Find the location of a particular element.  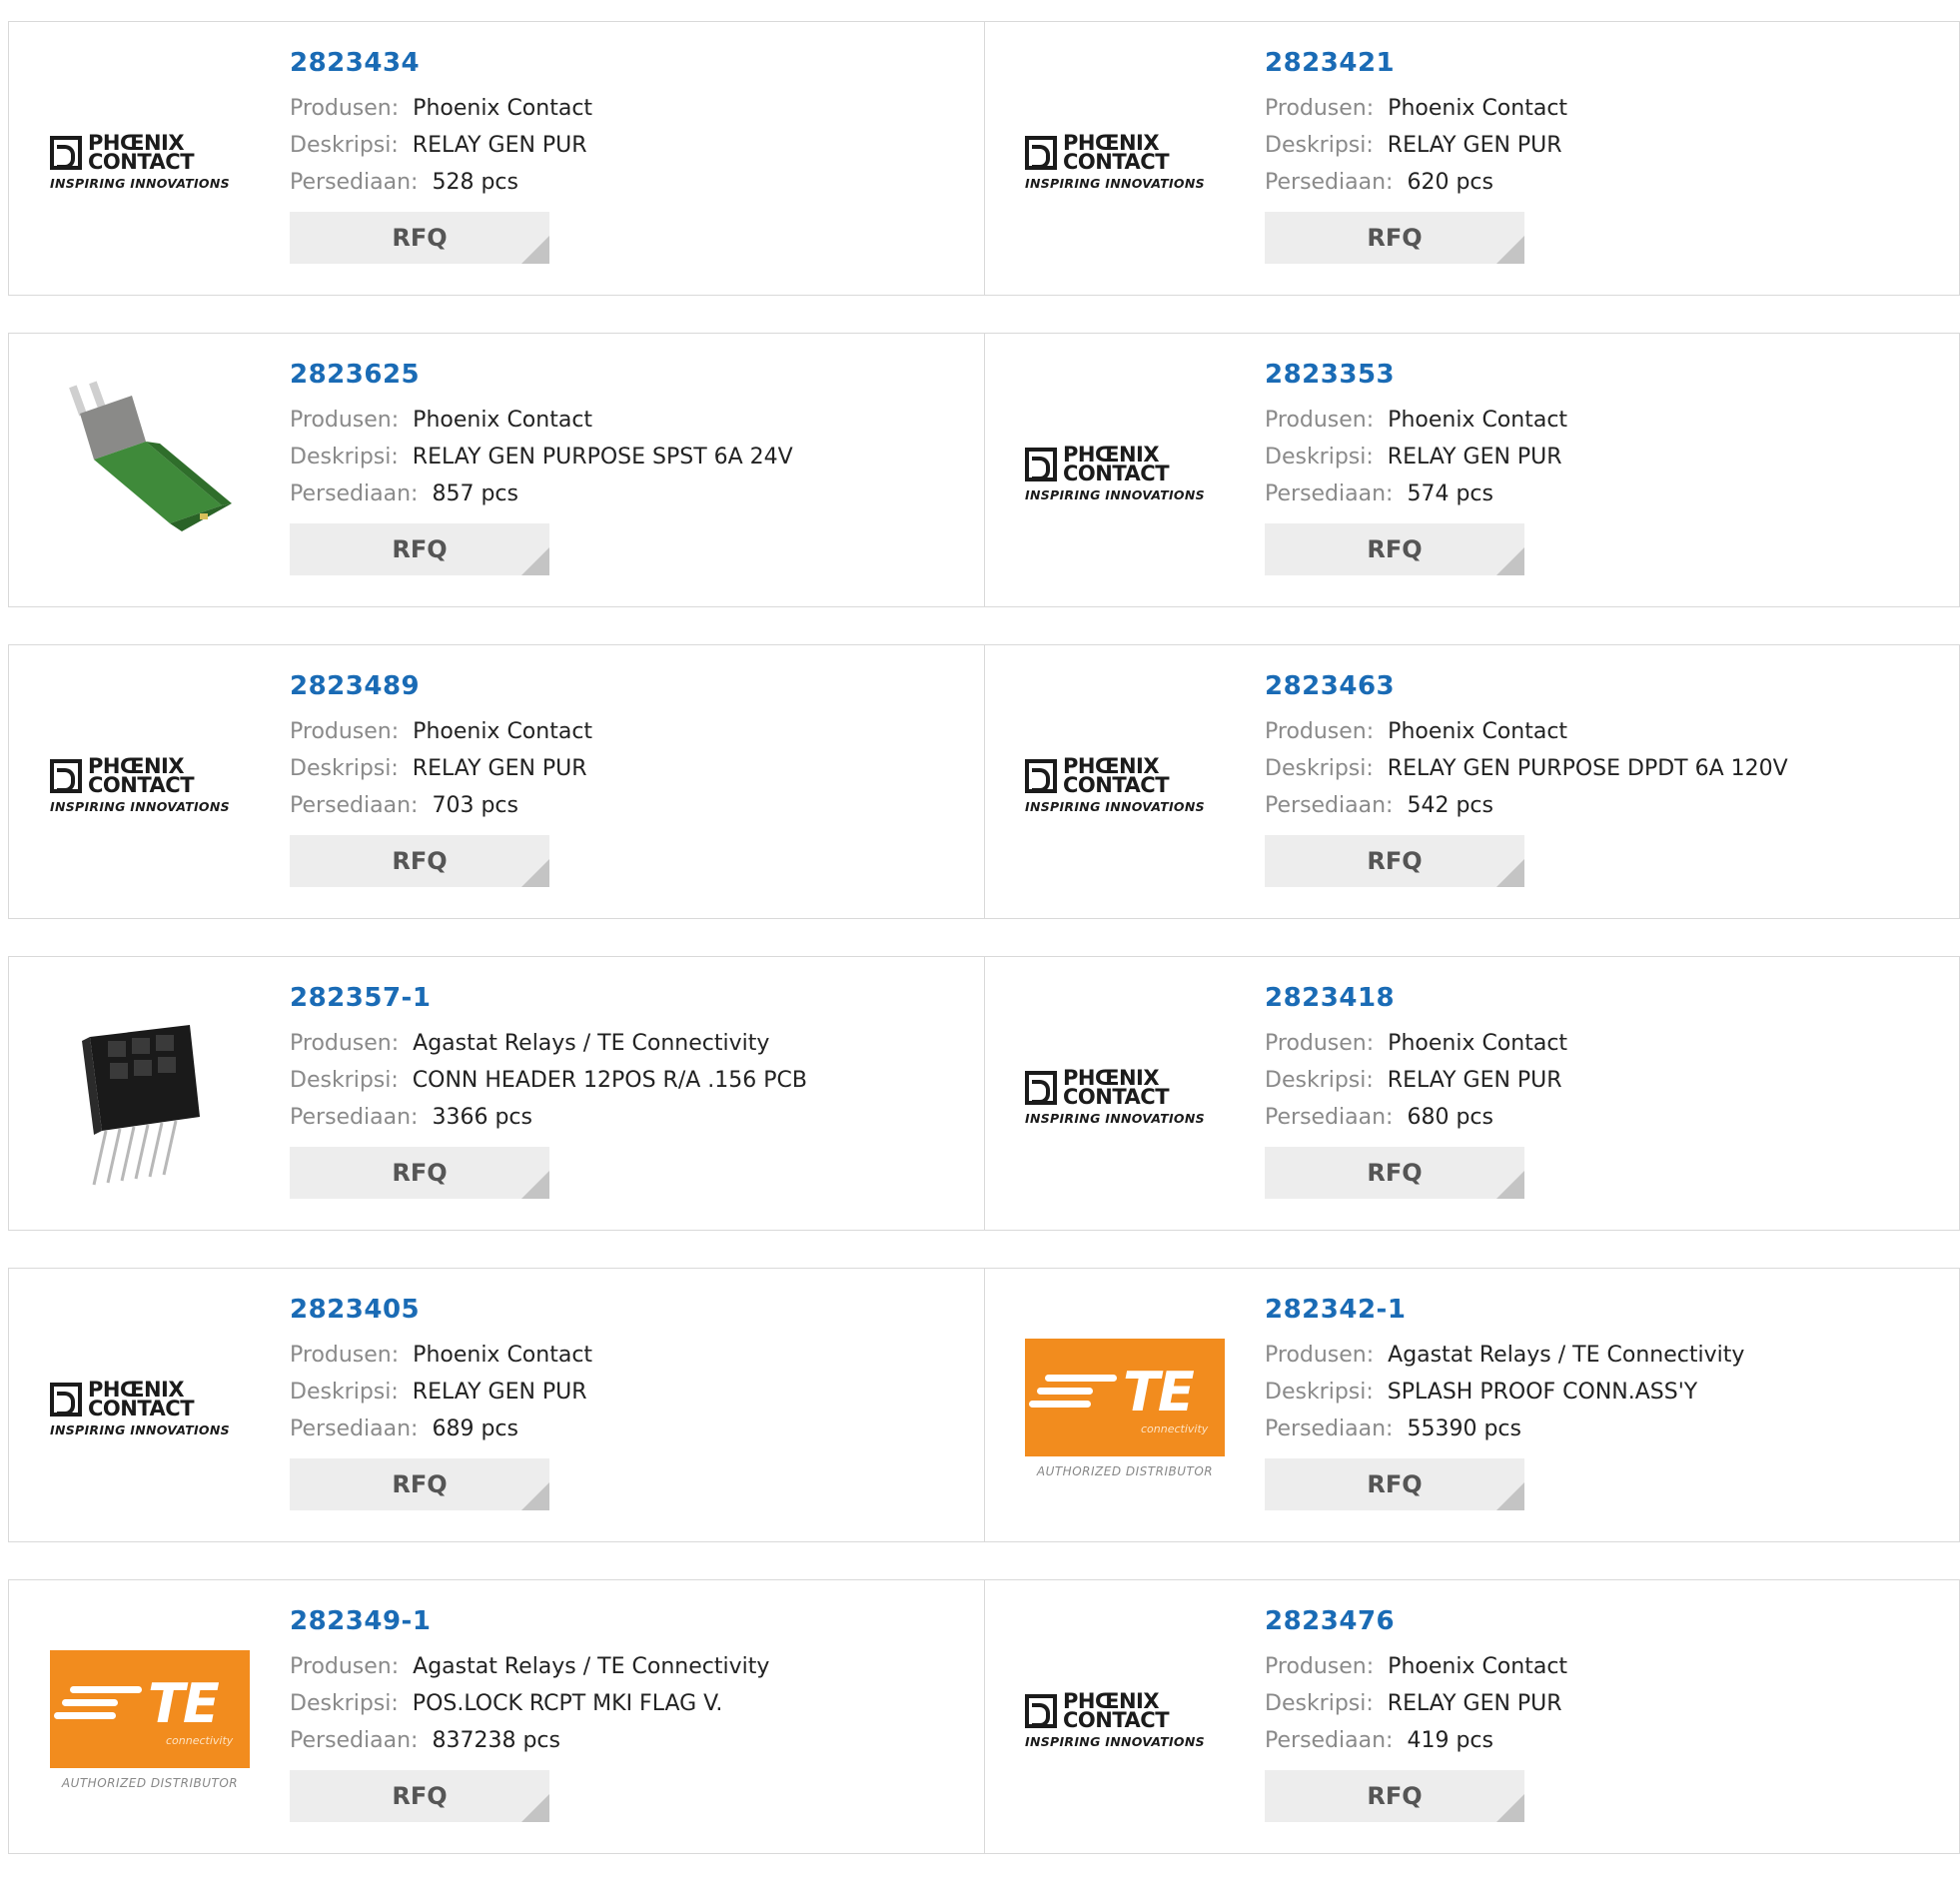

te-logo-sub: connectivity is located at coordinates (200, 1740).